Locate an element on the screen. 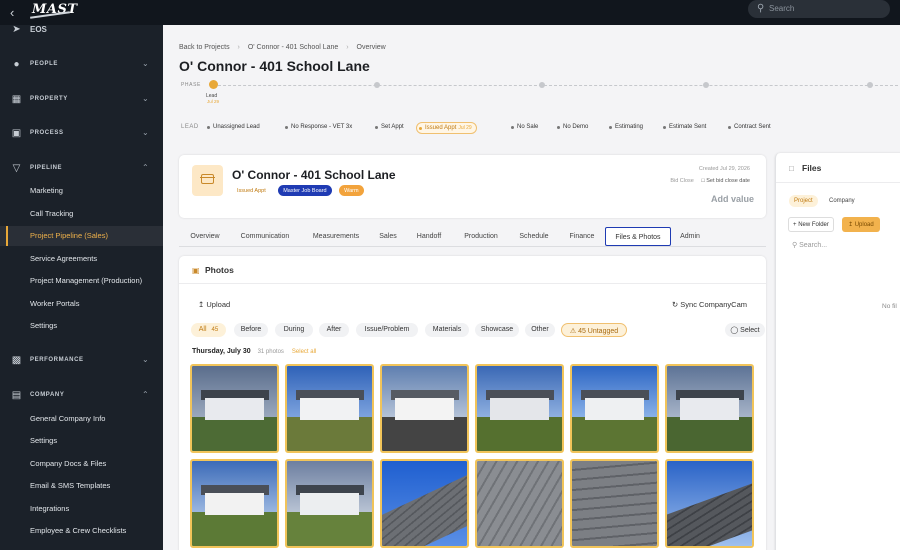  select-all-link: Select all is located at coordinates (304, 352).